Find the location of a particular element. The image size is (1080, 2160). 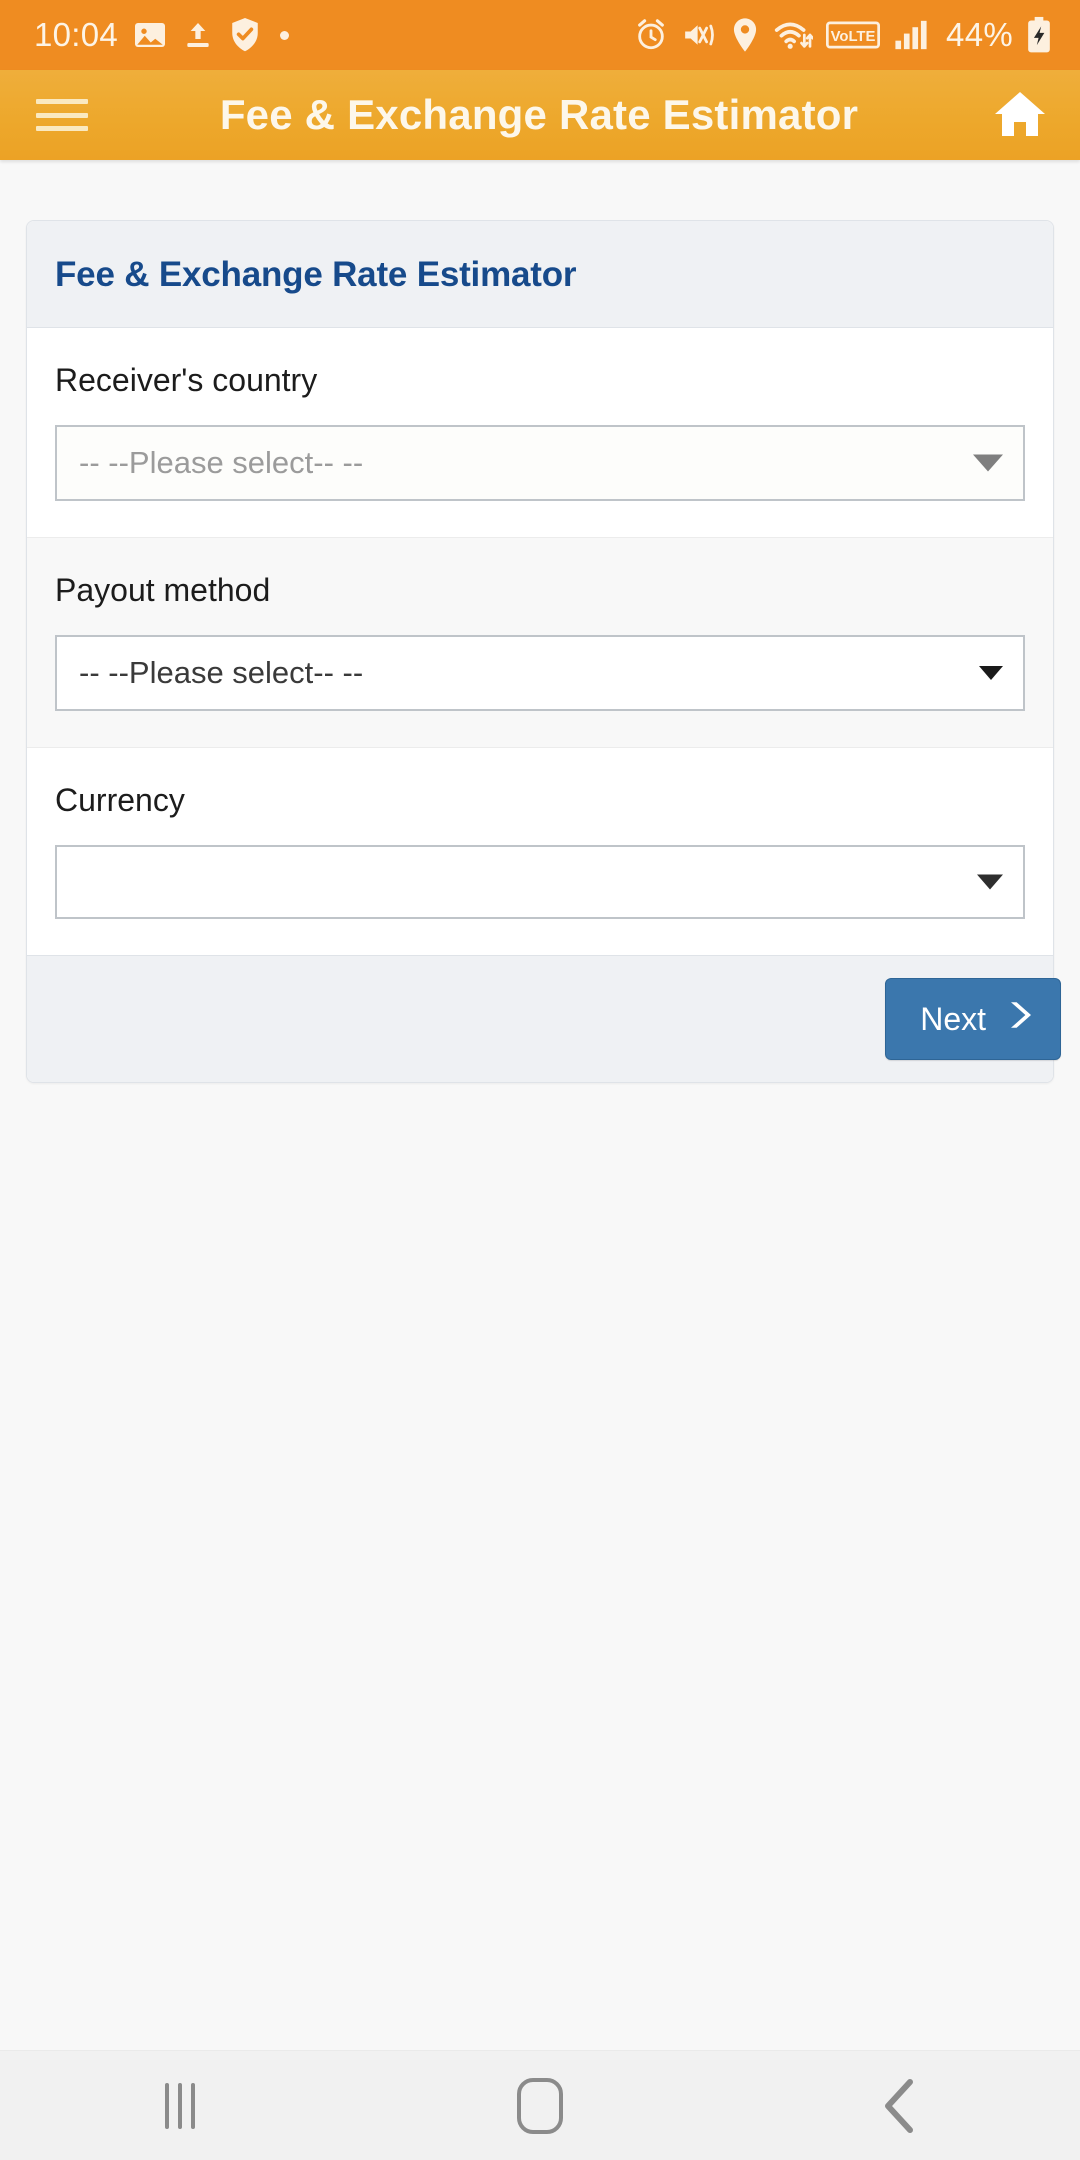

receivers-country-value: -- --Please select-- -- is located at coordinates (221, 462).